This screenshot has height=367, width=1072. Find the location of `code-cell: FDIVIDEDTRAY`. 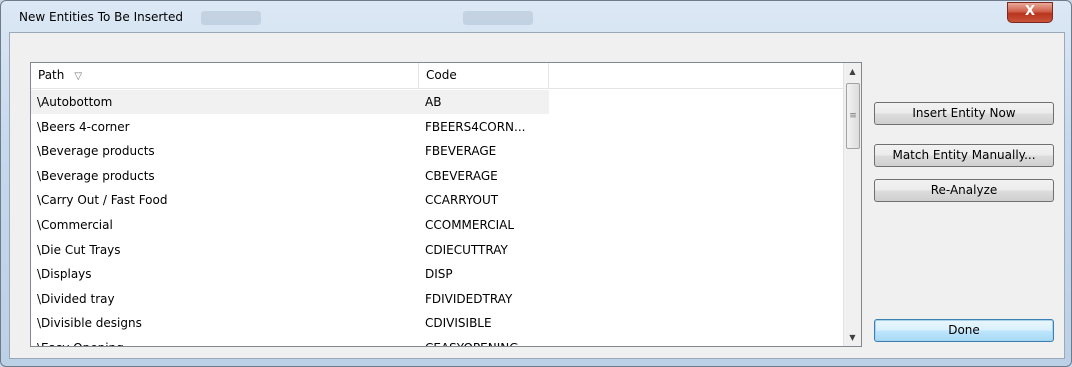

code-cell: FDIVIDEDTRAY is located at coordinates (469, 298).